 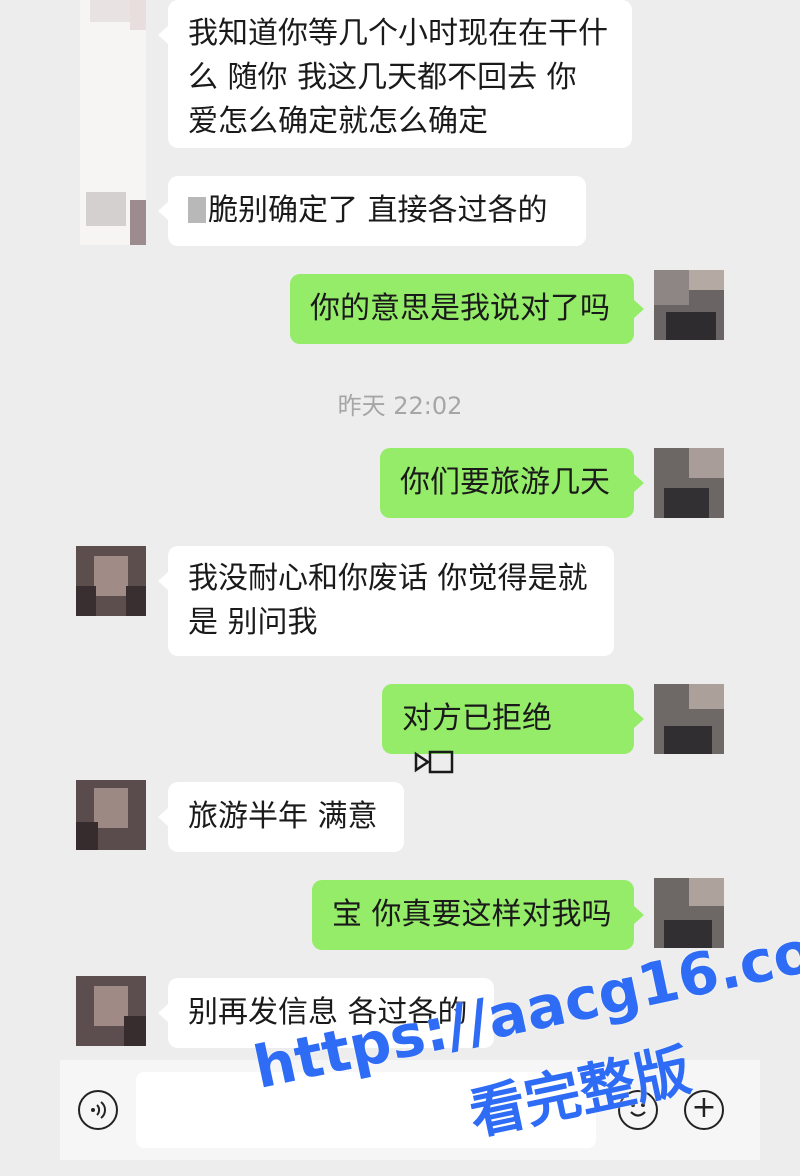 What do you see at coordinates (472, 914) in the screenshot?
I see `message-text: 宝 你真要这样对我吗` at bounding box center [472, 914].